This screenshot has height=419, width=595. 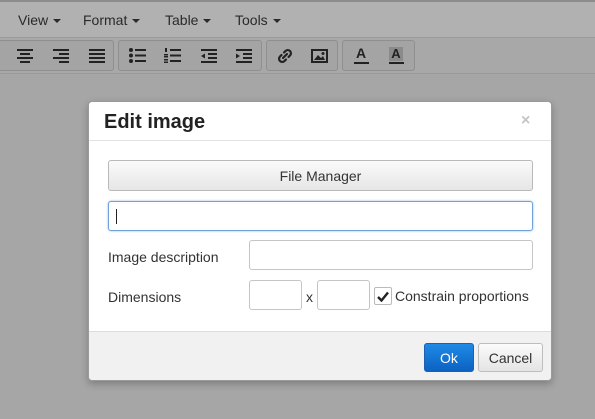 I want to click on background-color-button: A, so click(x=396, y=55).